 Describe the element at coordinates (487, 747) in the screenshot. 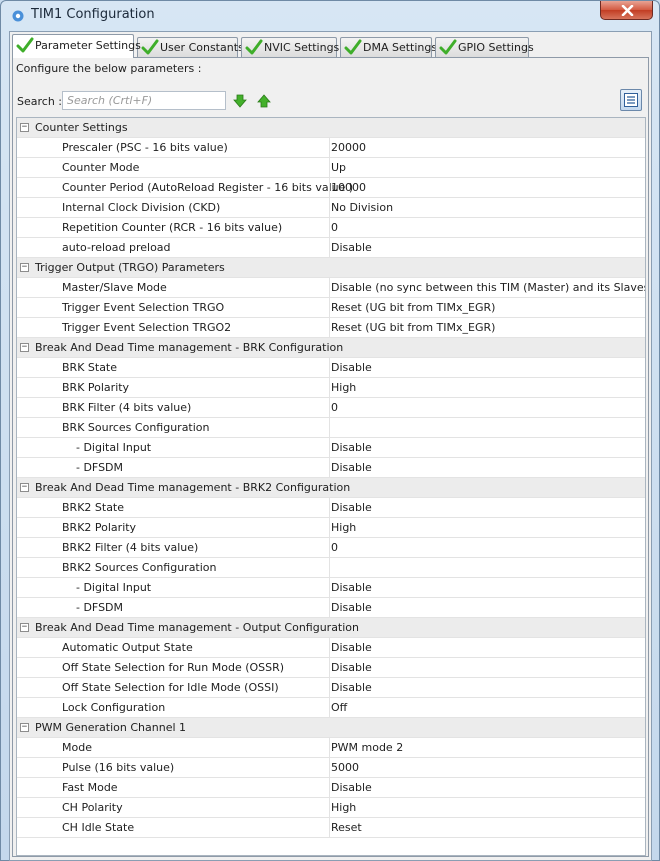

I see `parameter-value: PWM mode 2` at that location.